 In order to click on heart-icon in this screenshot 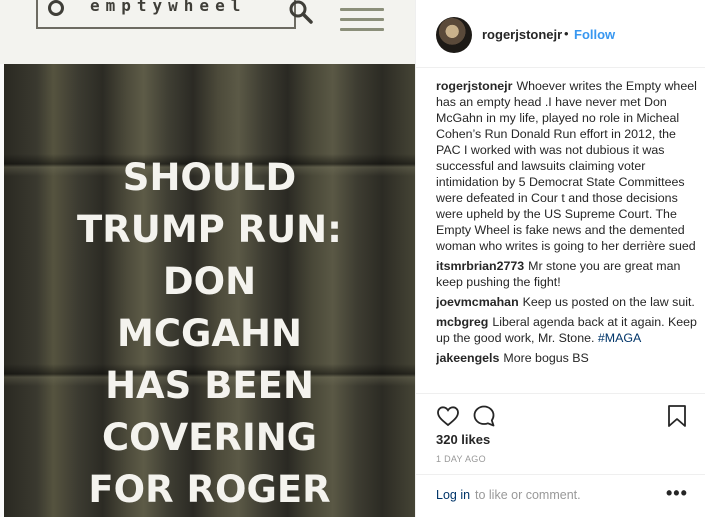, I will do `click(448, 416)`.